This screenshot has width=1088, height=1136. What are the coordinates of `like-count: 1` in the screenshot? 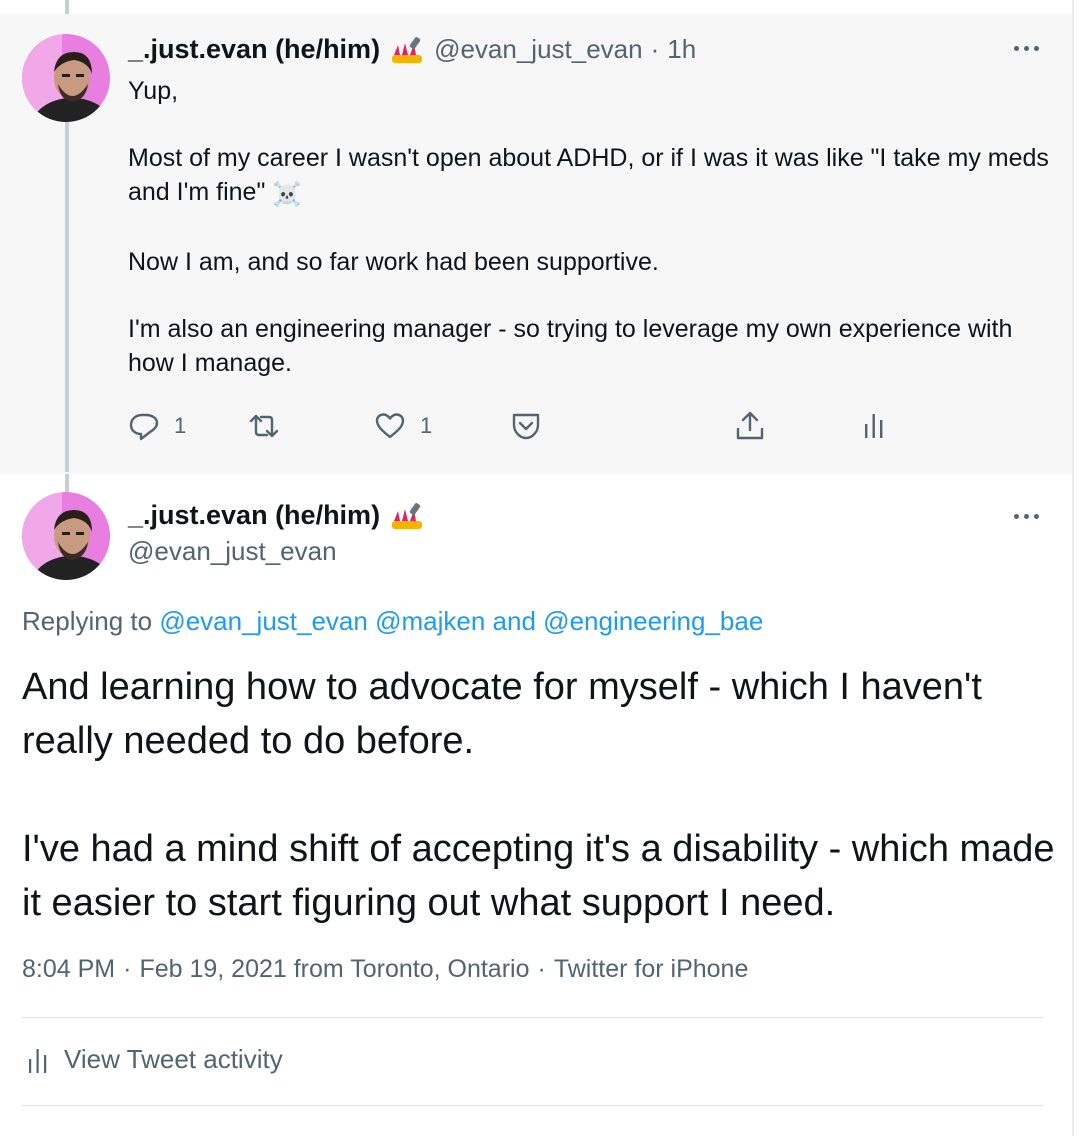 It's located at (426, 425).